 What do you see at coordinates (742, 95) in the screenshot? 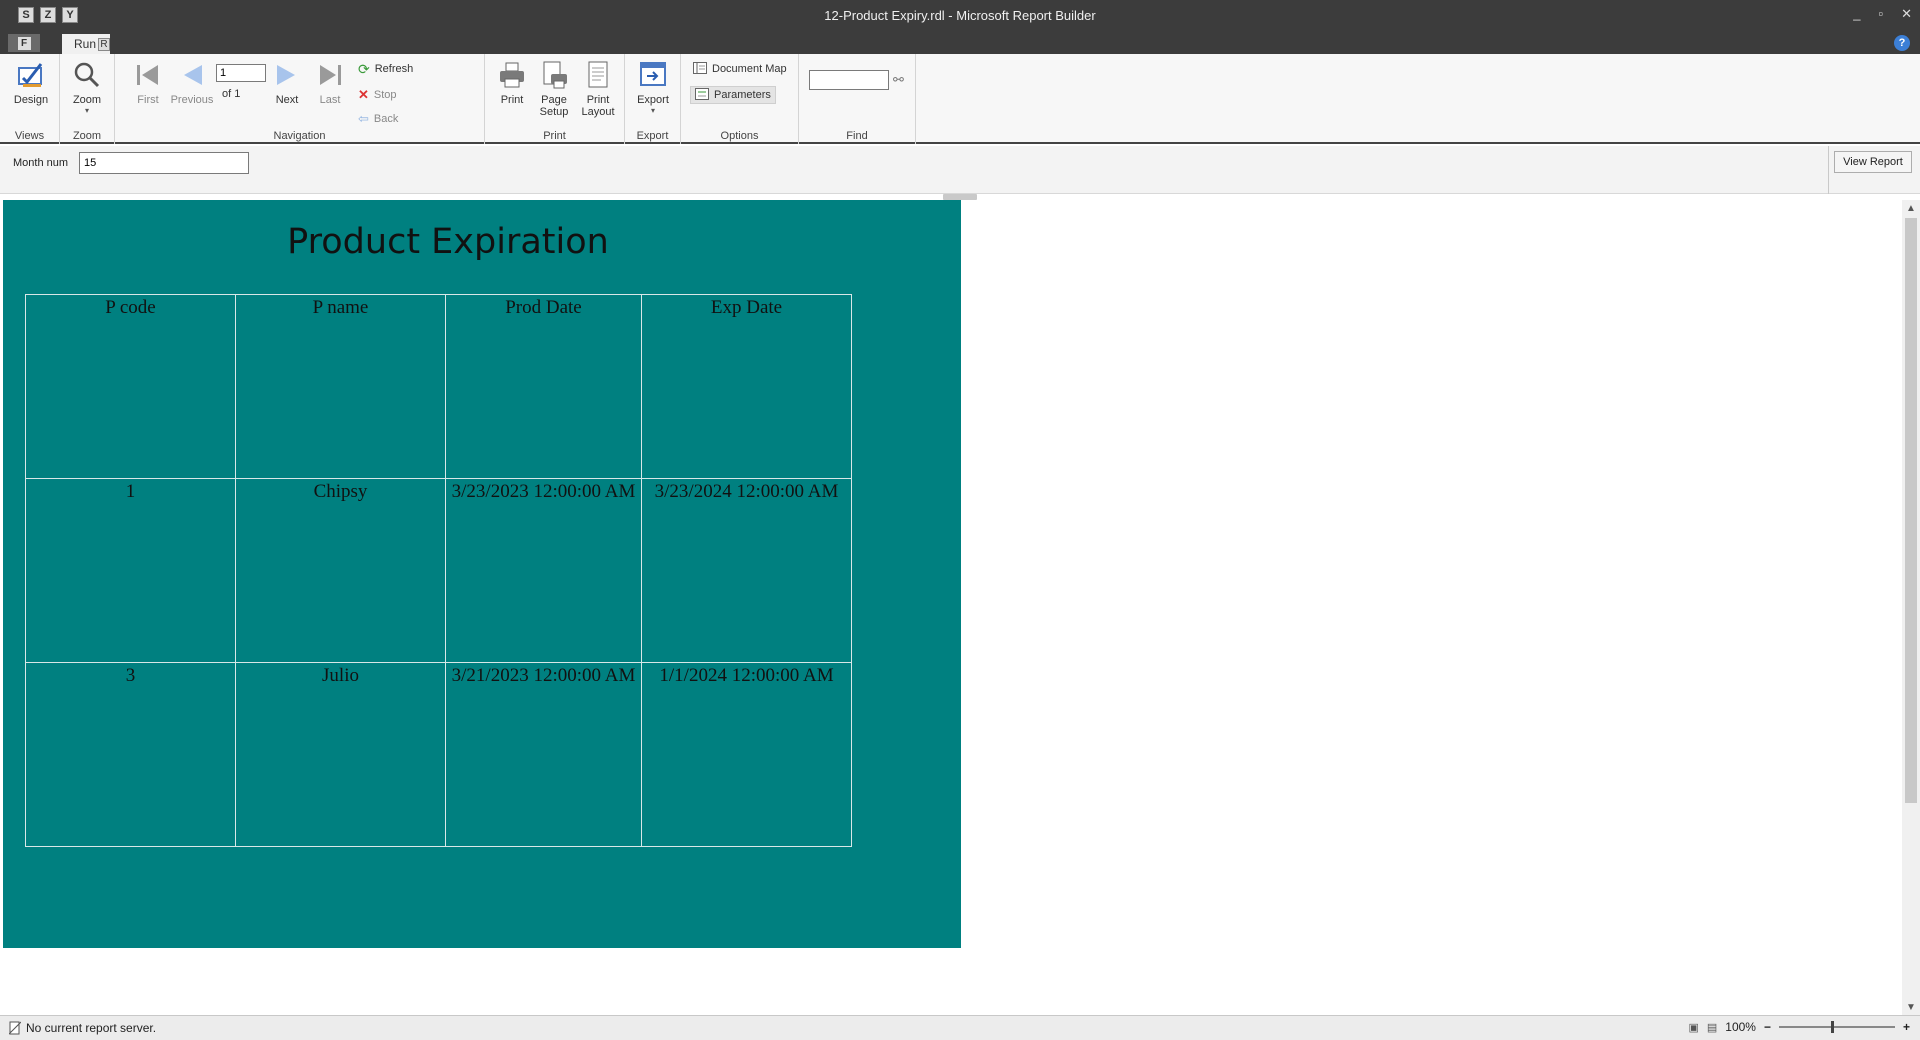
I see `parameters-label: Parameters` at bounding box center [742, 95].